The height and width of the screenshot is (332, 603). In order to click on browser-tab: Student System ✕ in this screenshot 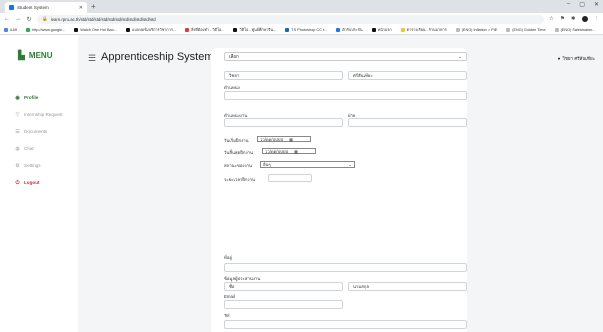, I will do `click(46, 7)`.